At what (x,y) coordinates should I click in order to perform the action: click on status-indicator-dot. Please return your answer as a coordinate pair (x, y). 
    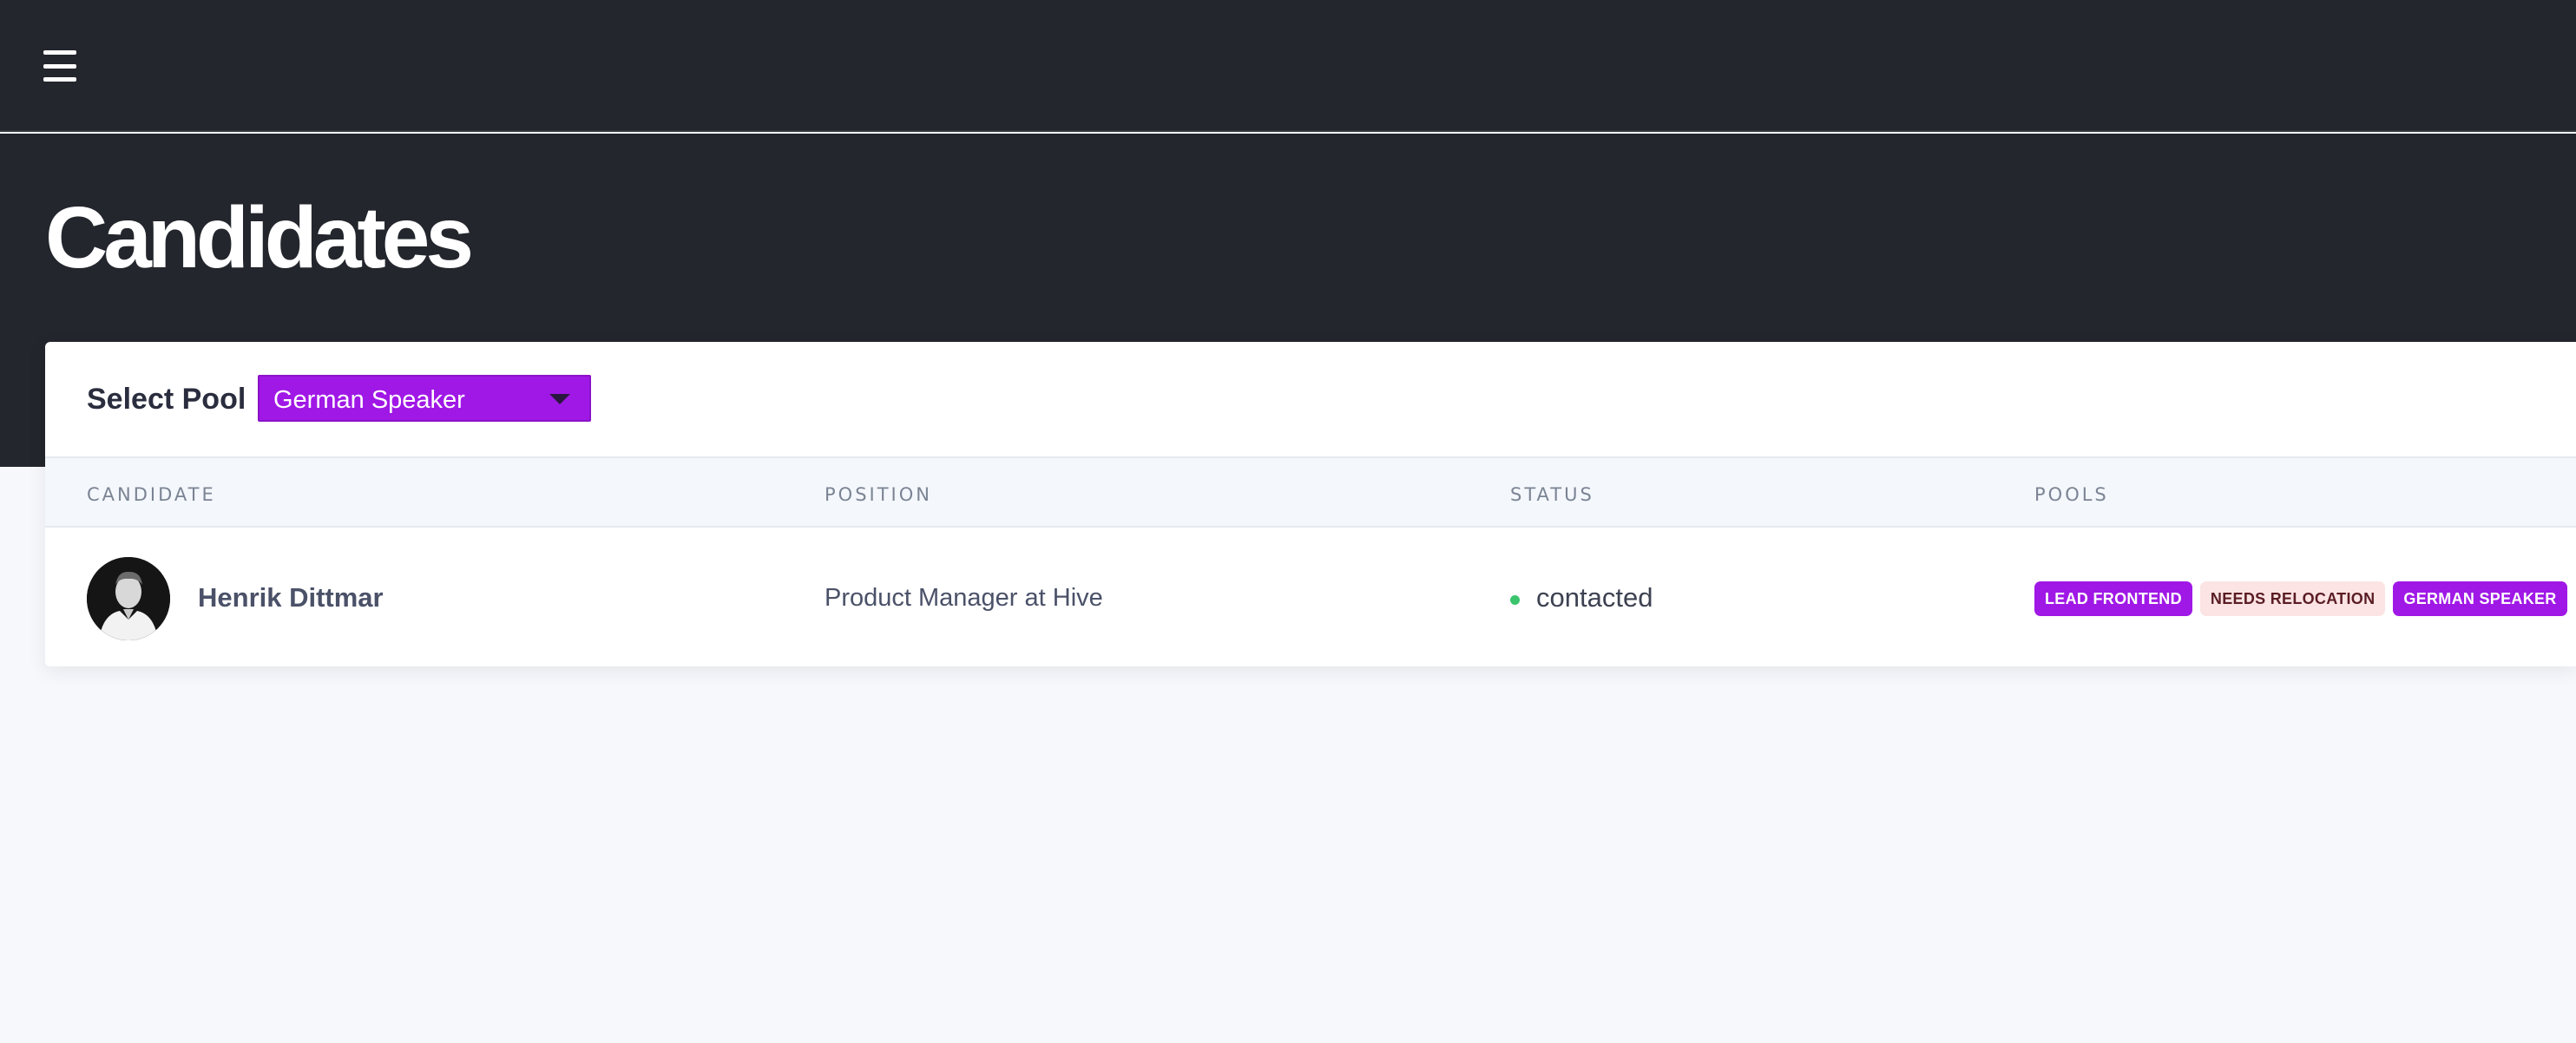
    Looking at the image, I should click on (1515, 600).